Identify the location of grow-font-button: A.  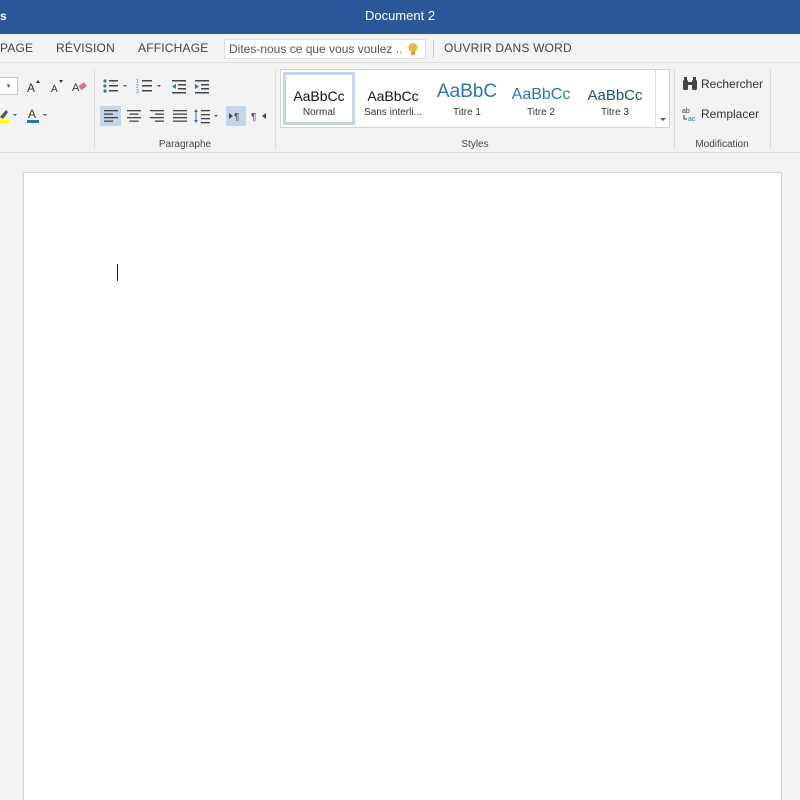
(33, 86).